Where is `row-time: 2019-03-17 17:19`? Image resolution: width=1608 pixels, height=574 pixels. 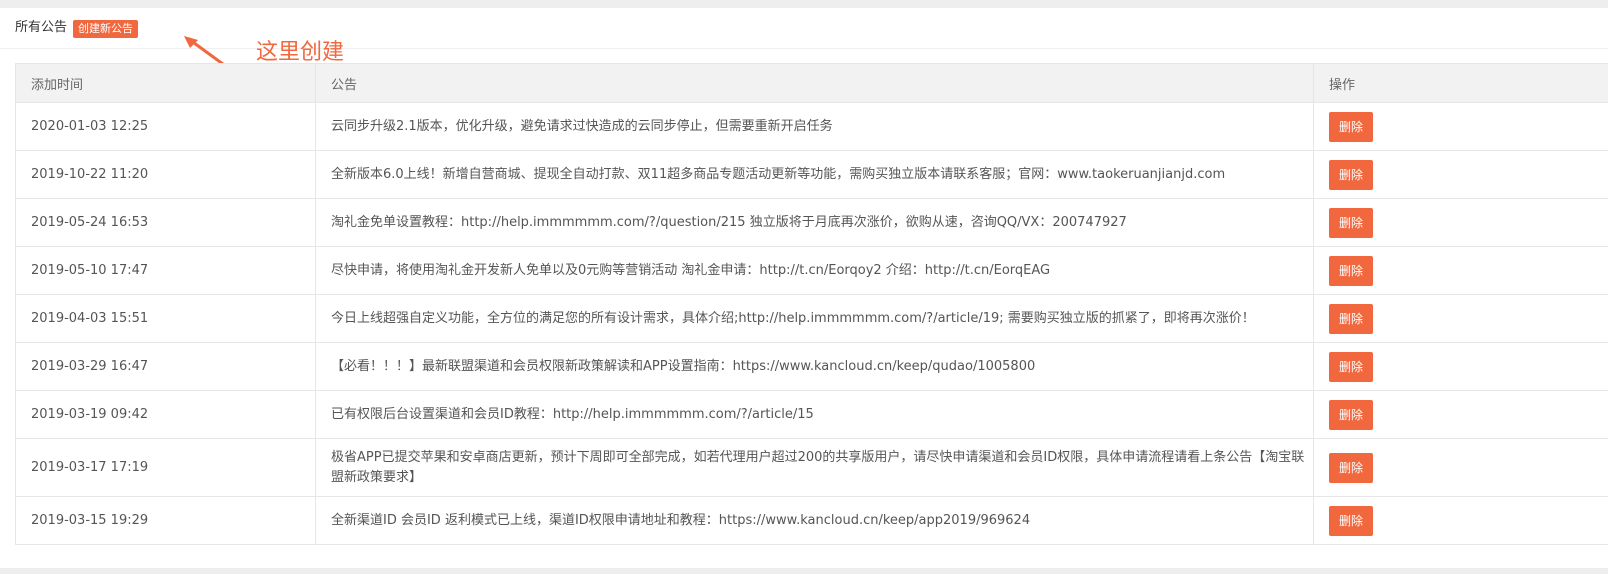 row-time: 2019-03-17 17:19 is located at coordinates (165, 467).